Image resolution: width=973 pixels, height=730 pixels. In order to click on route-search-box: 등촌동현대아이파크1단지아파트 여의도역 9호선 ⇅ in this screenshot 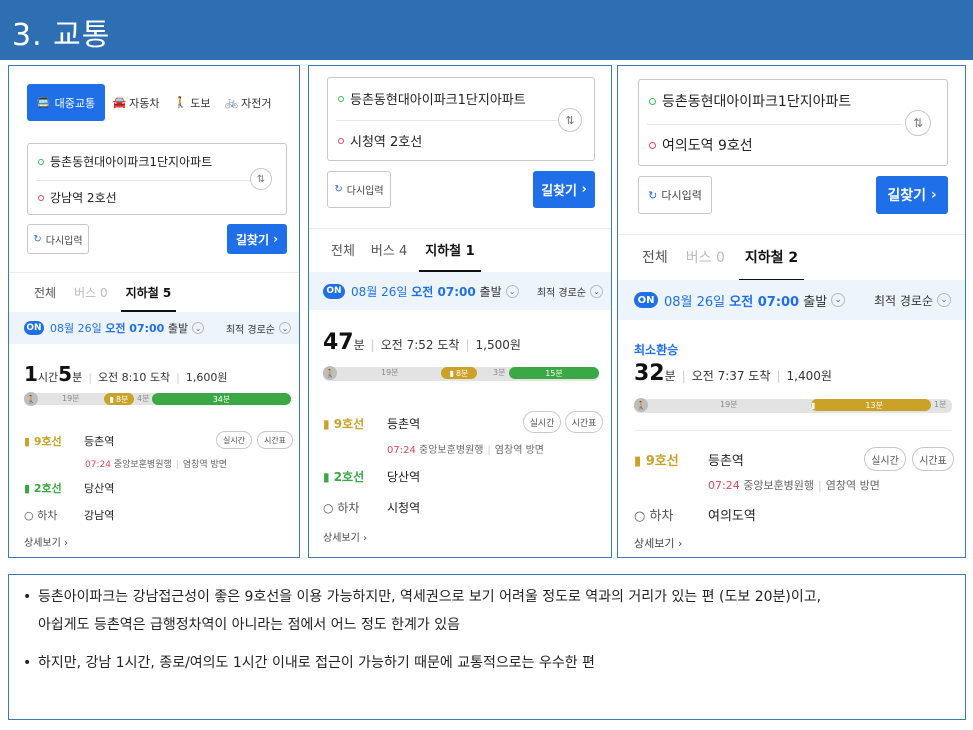, I will do `click(793, 122)`.